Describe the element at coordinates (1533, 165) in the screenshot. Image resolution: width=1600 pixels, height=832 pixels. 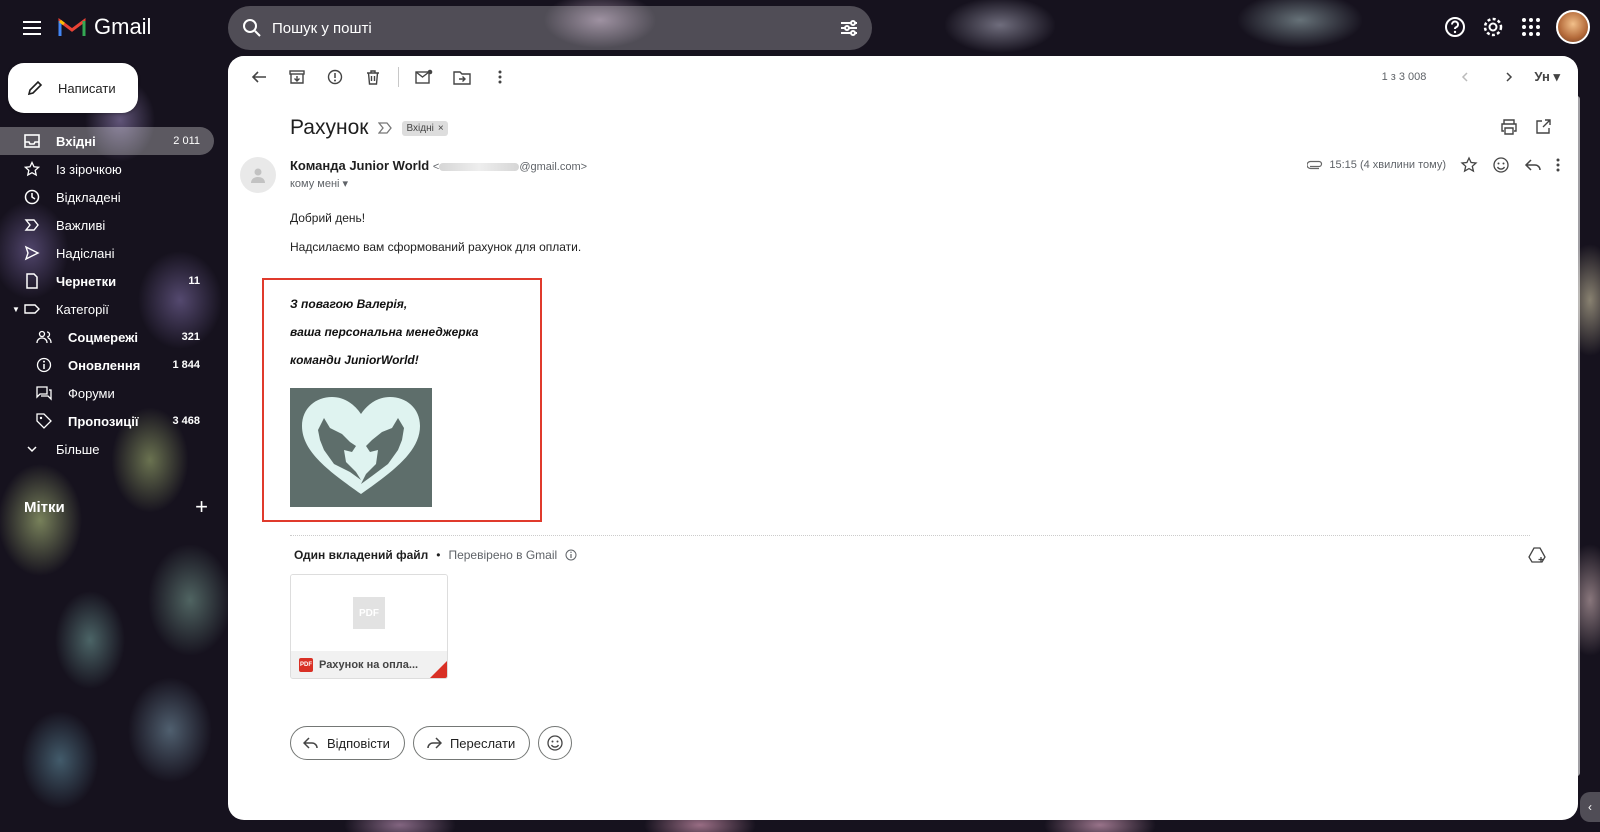
I see `reply-arrow-icon` at that location.